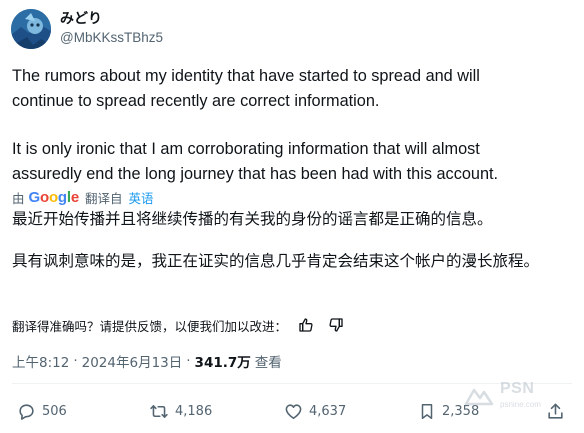 The image size is (584, 433). I want to click on views-label: 查看, so click(268, 363).